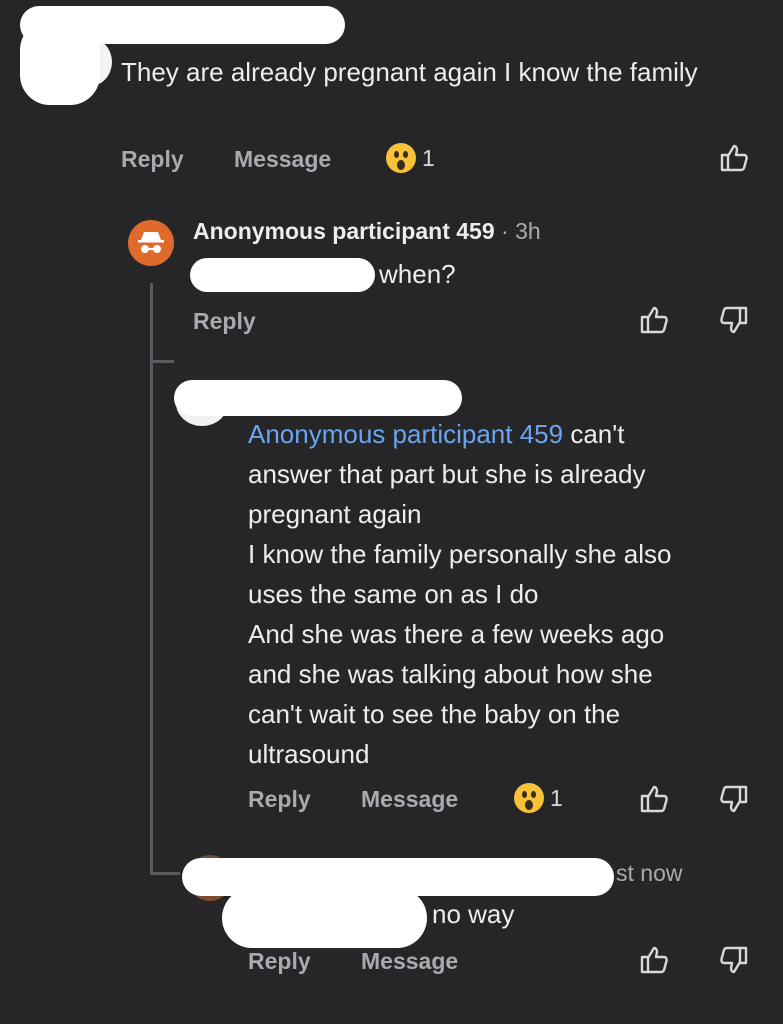 The width and height of the screenshot is (783, 1024). Describe the element at coordinates (344, 231) in the screenshot. I see `author-name: Anonymous participant 459` at that location.